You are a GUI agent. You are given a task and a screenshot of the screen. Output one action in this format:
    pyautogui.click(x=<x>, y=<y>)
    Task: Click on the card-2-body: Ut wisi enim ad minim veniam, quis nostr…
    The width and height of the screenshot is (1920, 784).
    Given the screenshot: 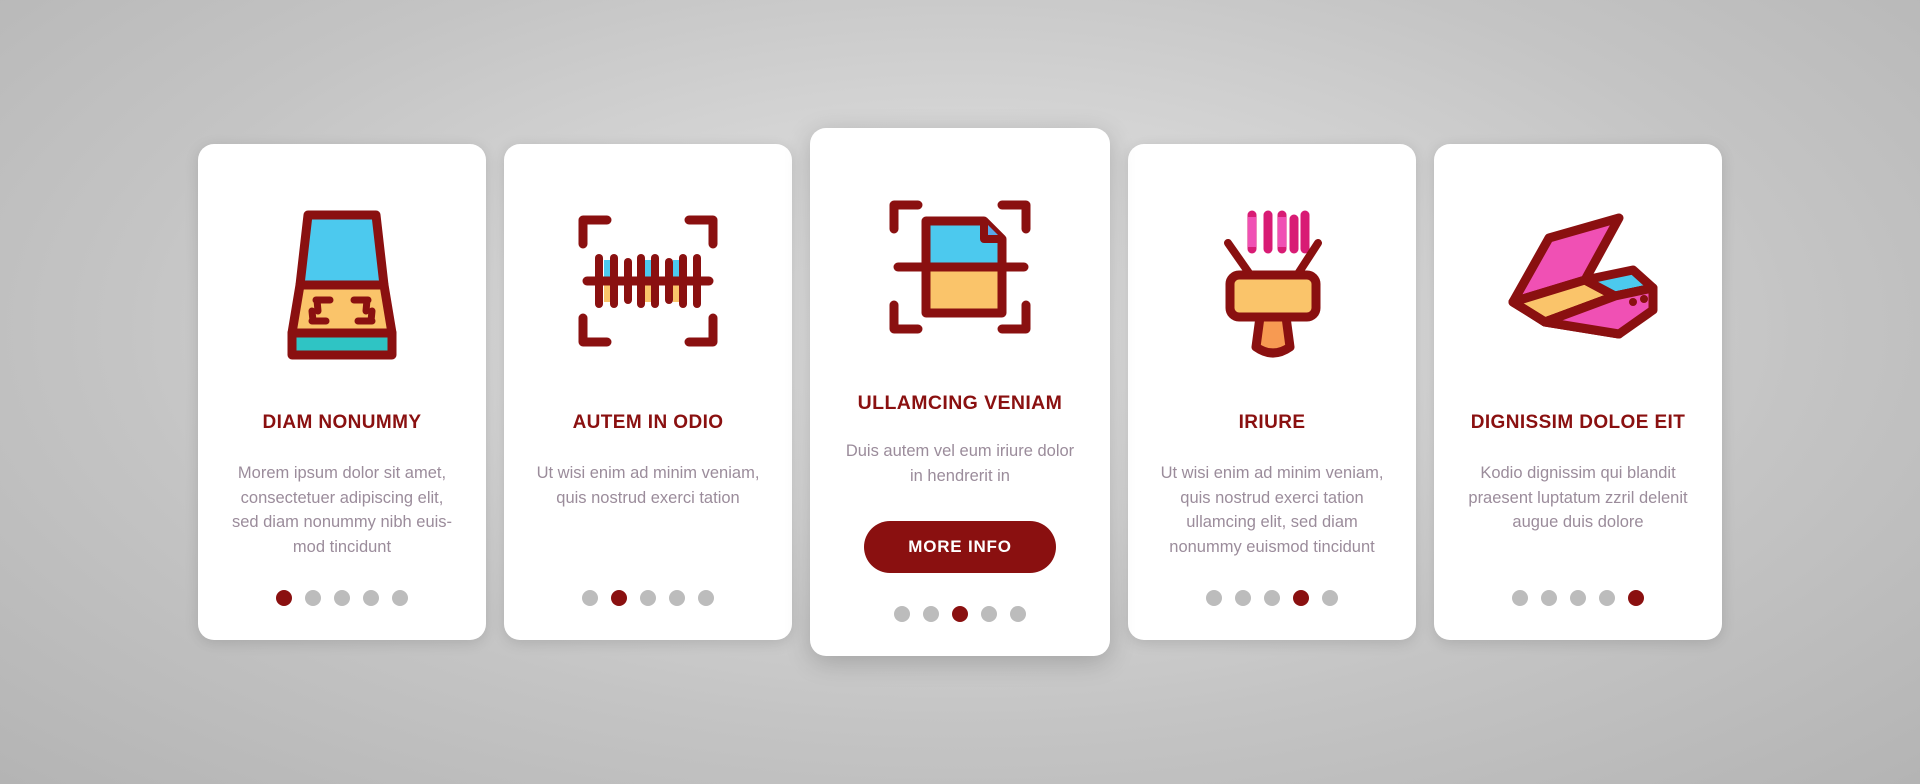 What is the action you would take?
    pyautogui.click(x=648, y=485)
    